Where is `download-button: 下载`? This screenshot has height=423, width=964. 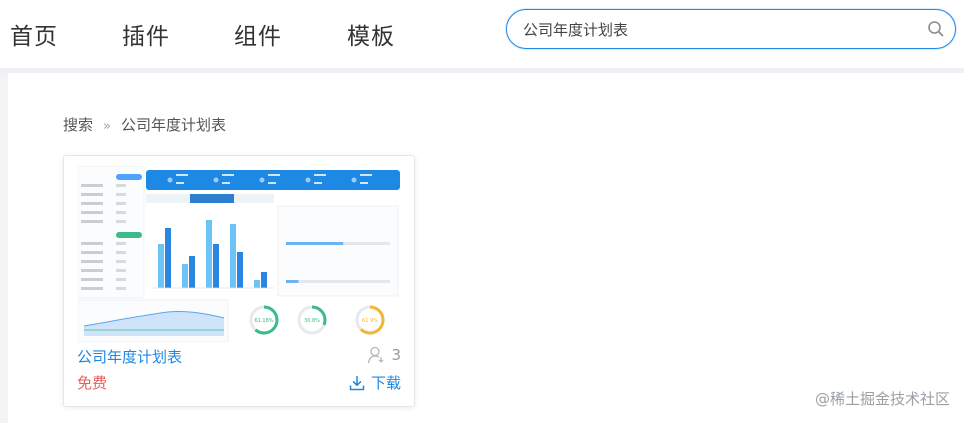
download-button: 下载 is located at coordinates (375, 382).